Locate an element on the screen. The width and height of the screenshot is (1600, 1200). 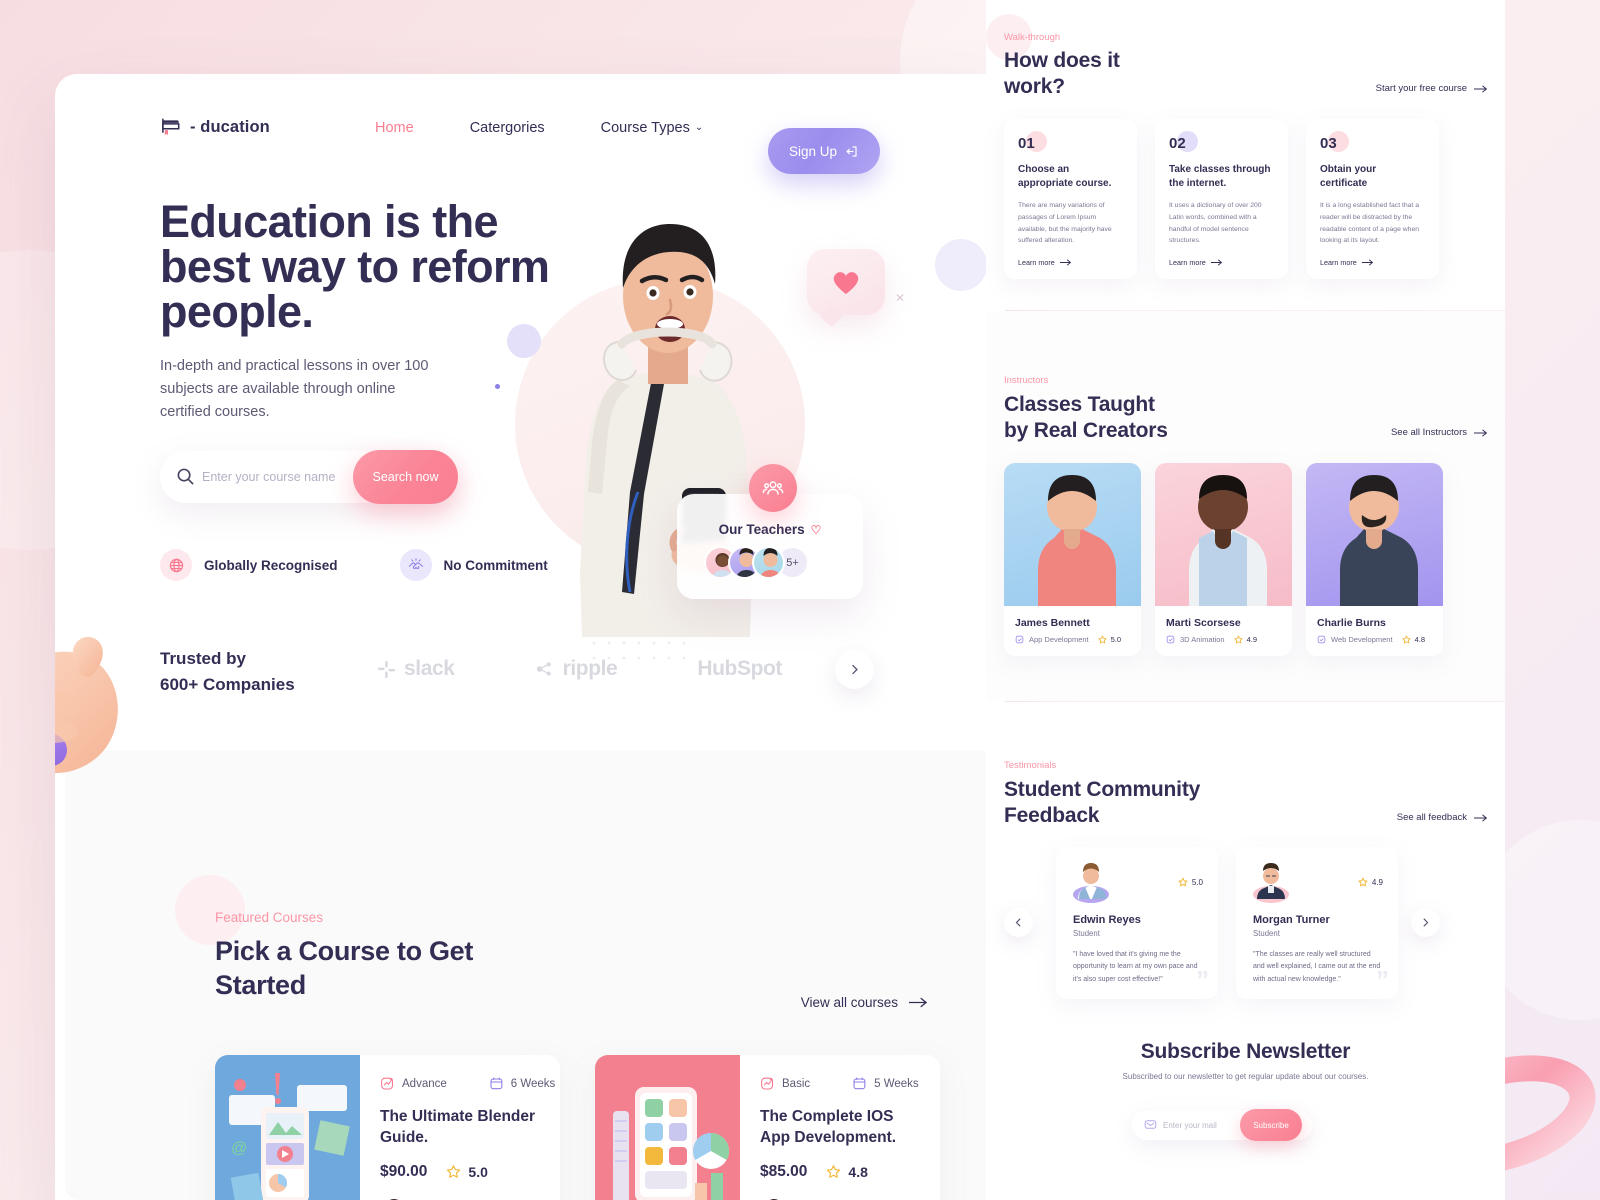
nav-link-course-types-label: Course Types is located at coordinates (645, 128).